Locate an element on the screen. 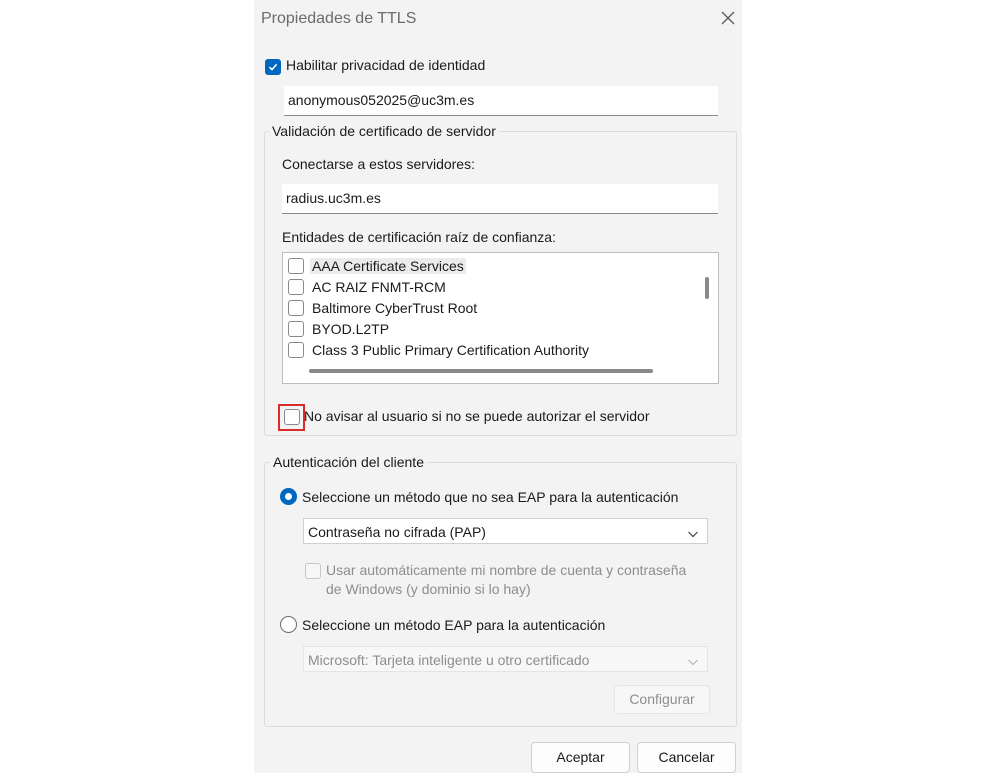  window-title: Propiedades de TTLS is located at coordinates (339, 18).